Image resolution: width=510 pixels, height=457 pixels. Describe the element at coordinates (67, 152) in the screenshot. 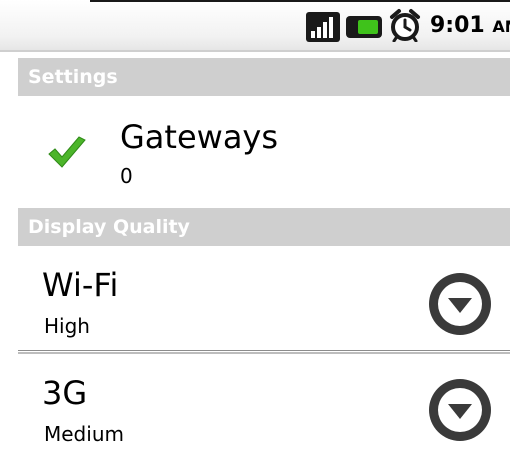

I see `check-icon` at that location.